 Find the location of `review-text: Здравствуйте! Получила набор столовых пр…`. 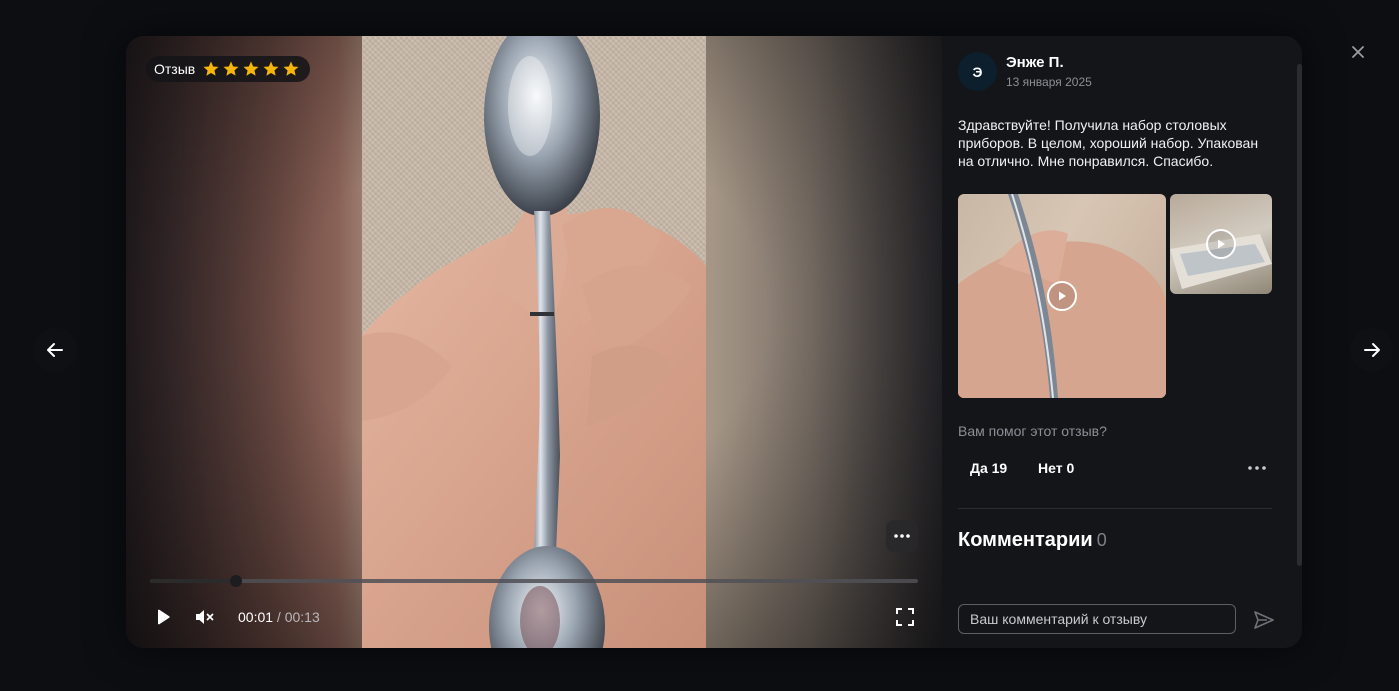

review-text: Здравствуйте! Получила набор столовых пр… is located at coordinates (1108, 143).